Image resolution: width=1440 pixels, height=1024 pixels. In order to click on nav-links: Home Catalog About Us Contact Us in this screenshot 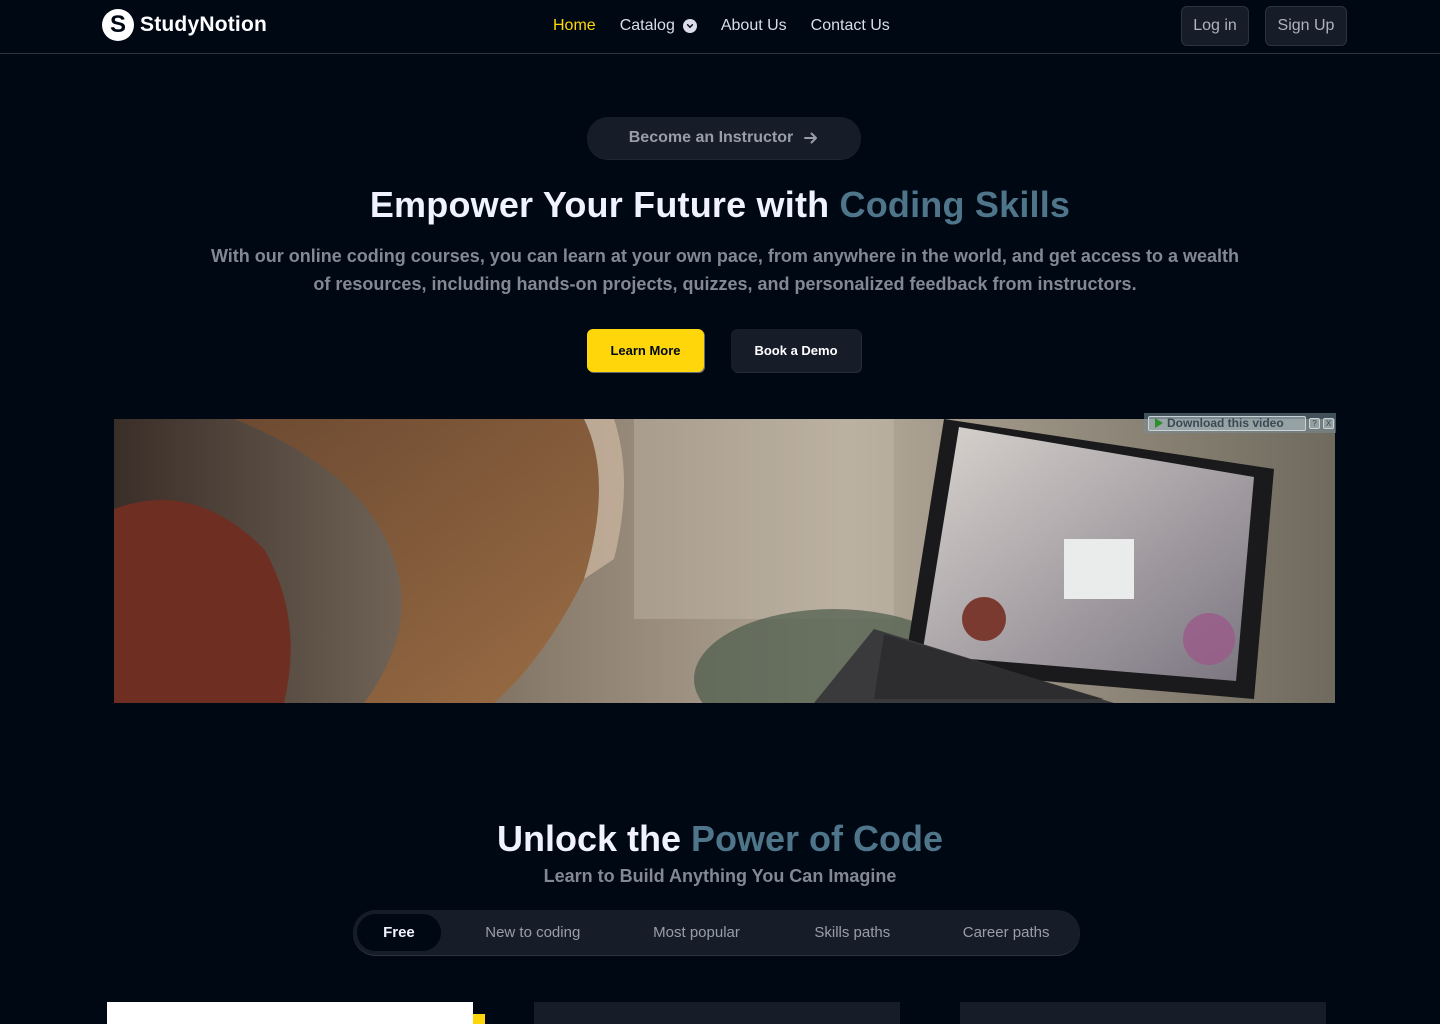, I will do `click(733, 26)`.